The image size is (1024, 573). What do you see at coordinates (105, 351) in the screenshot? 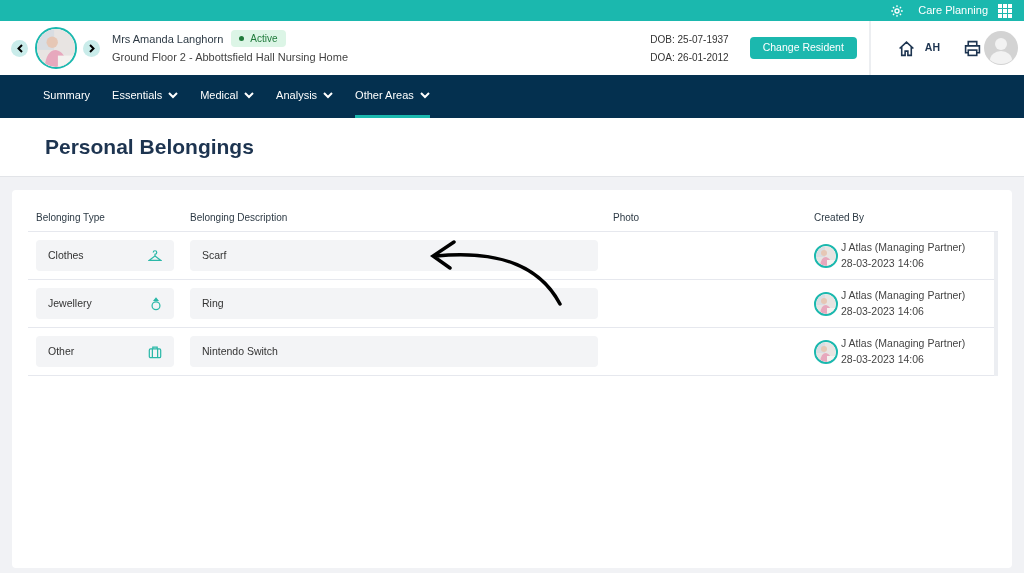
I see `belonging-type-field: Other` at bounding box center [105, 351].